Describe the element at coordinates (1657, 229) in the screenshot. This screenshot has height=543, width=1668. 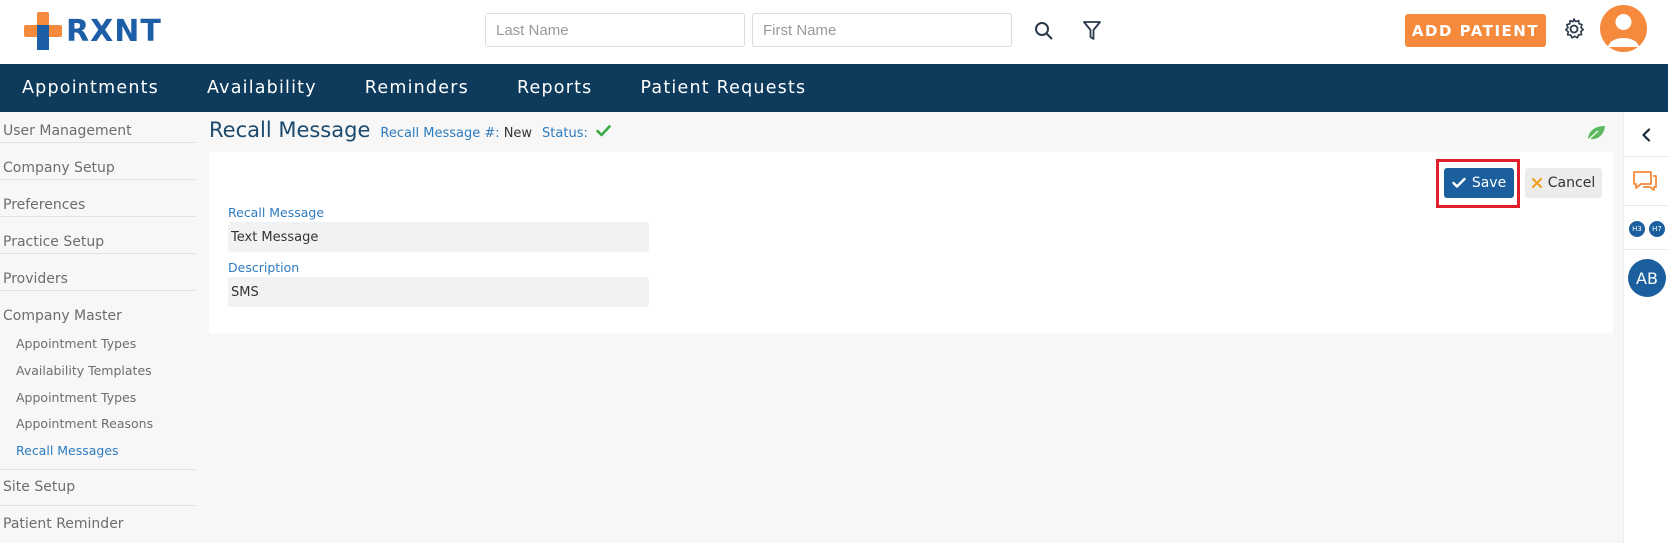
I see `badge-h7: H7` at that location.